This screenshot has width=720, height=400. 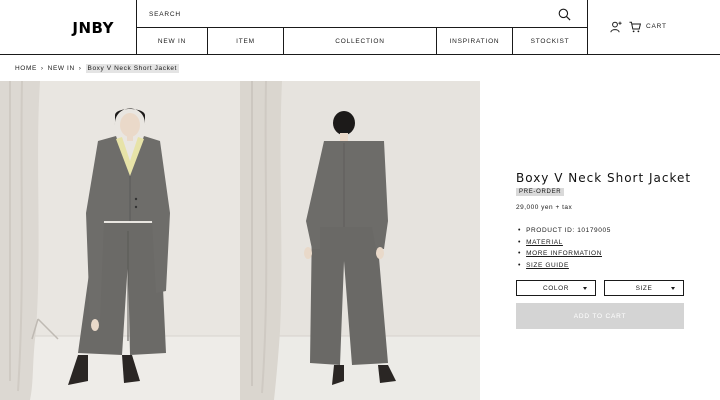 I want to click on breadcrumb-current: Boxy V Neck Short Jacket, so click(x=132, y=68).